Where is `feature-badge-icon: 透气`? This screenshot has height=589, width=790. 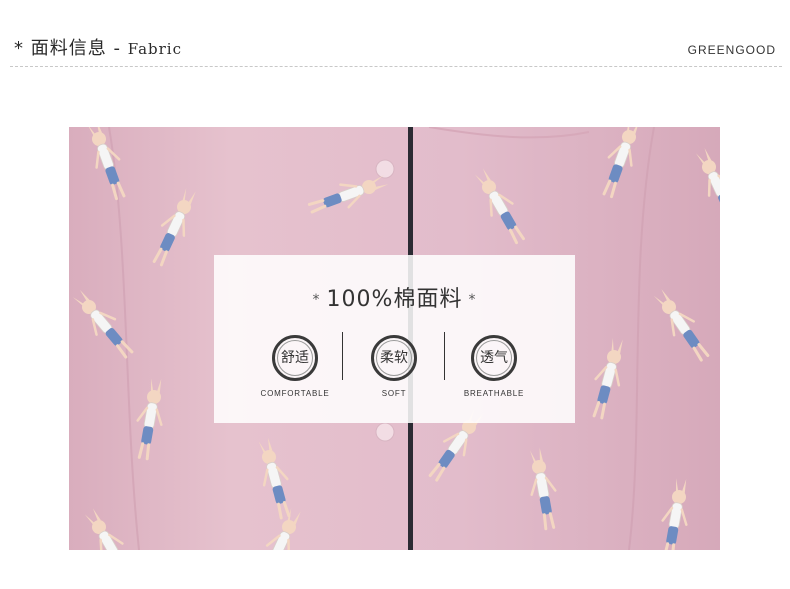
feature-badge-icon: 透气 is located at coordinates (494, 358).